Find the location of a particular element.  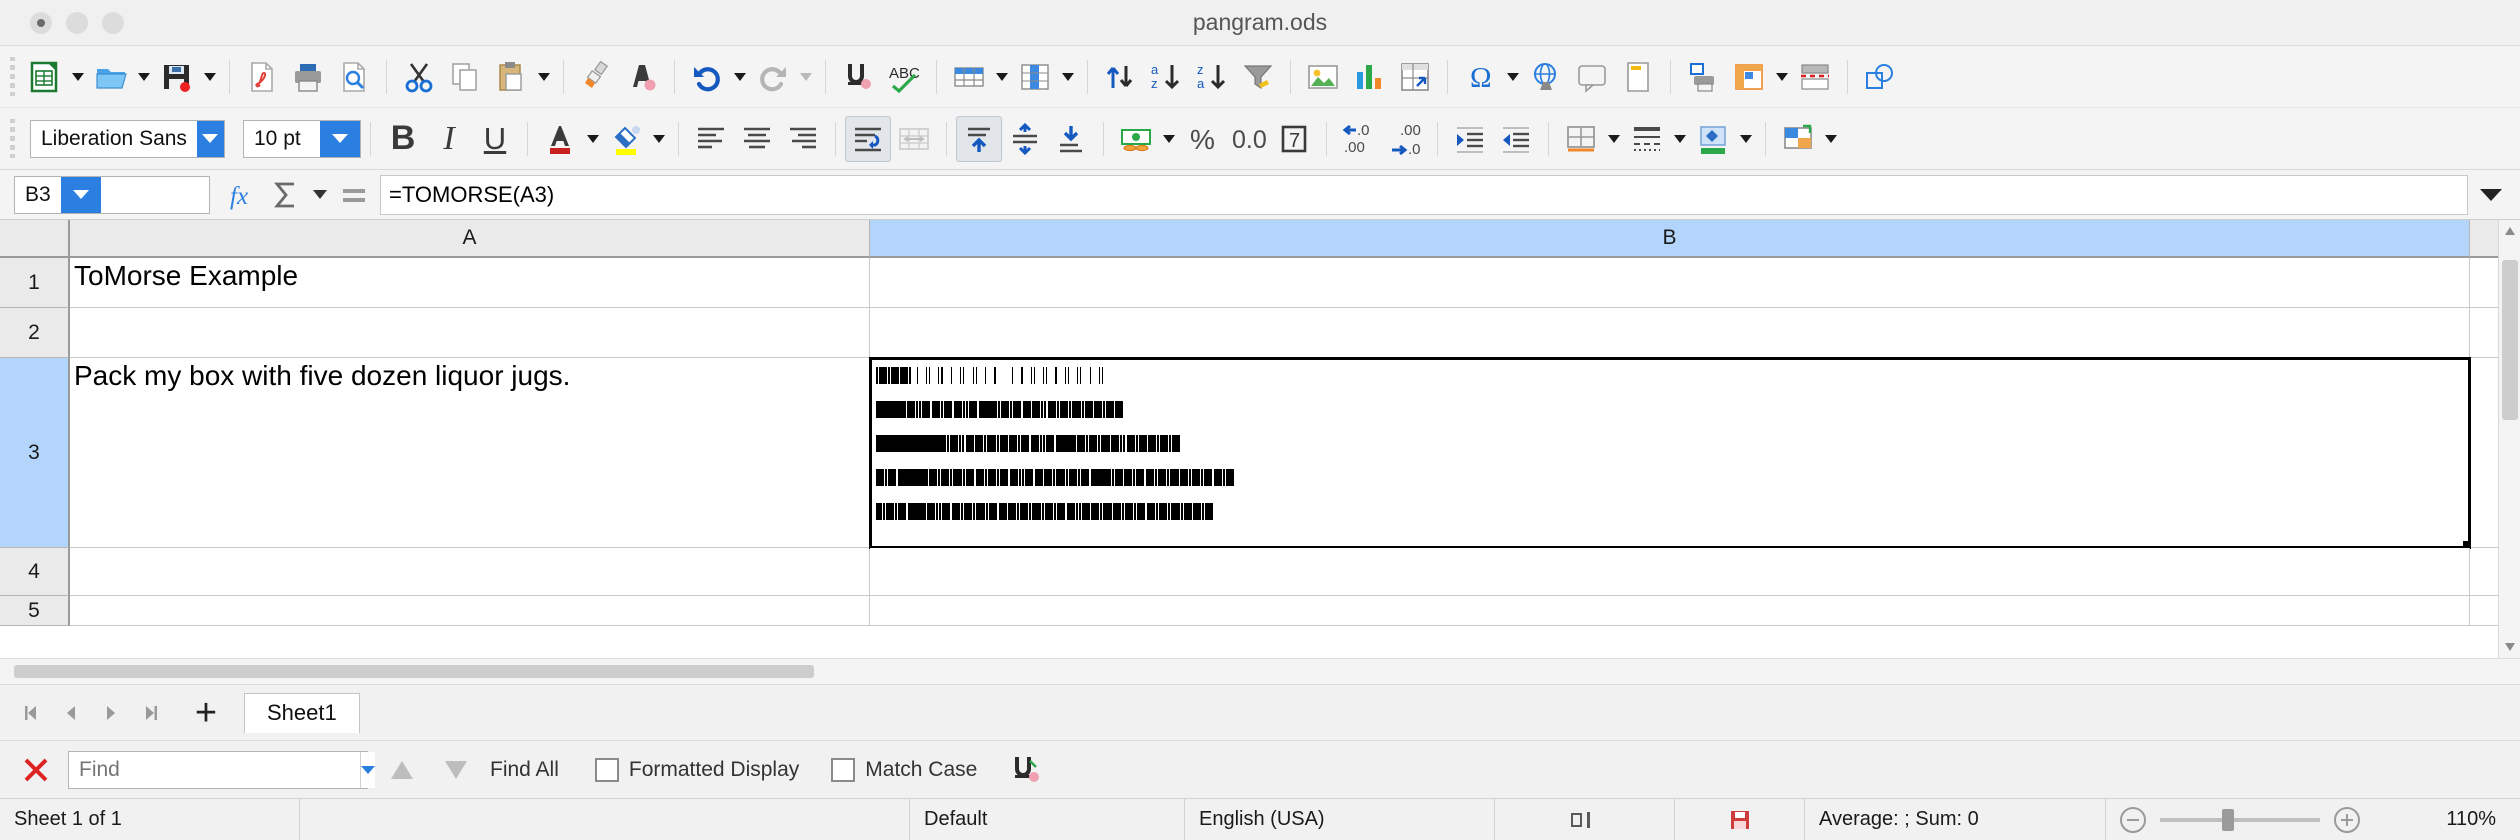

expand-formula-bar-caret is located at coordinates (2491, 195).